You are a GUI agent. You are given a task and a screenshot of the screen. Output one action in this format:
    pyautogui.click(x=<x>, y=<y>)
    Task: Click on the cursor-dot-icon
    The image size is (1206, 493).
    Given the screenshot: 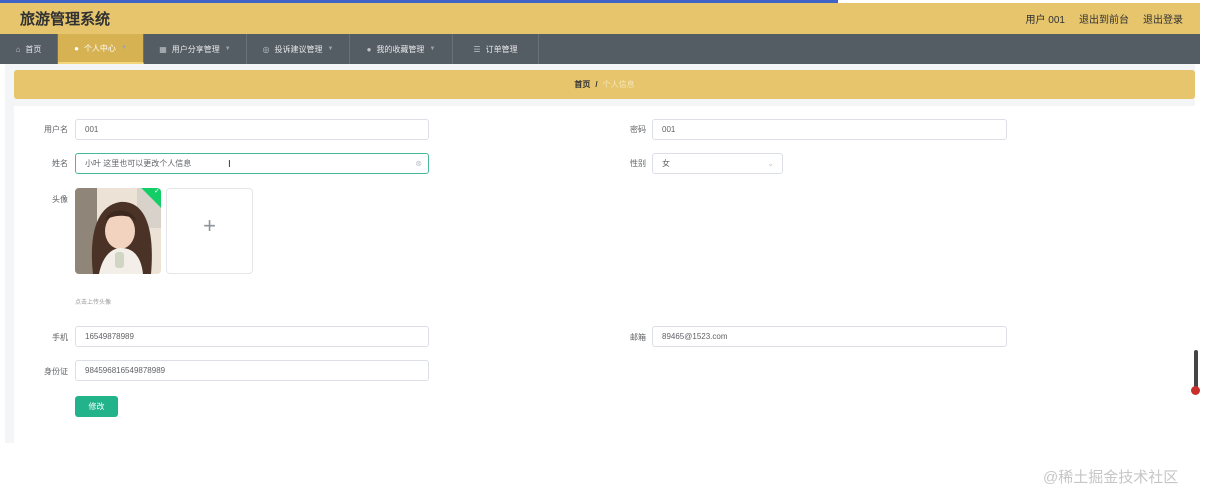 What is the action you would take?
    pyautogui.click(x=1195, y=390)
    